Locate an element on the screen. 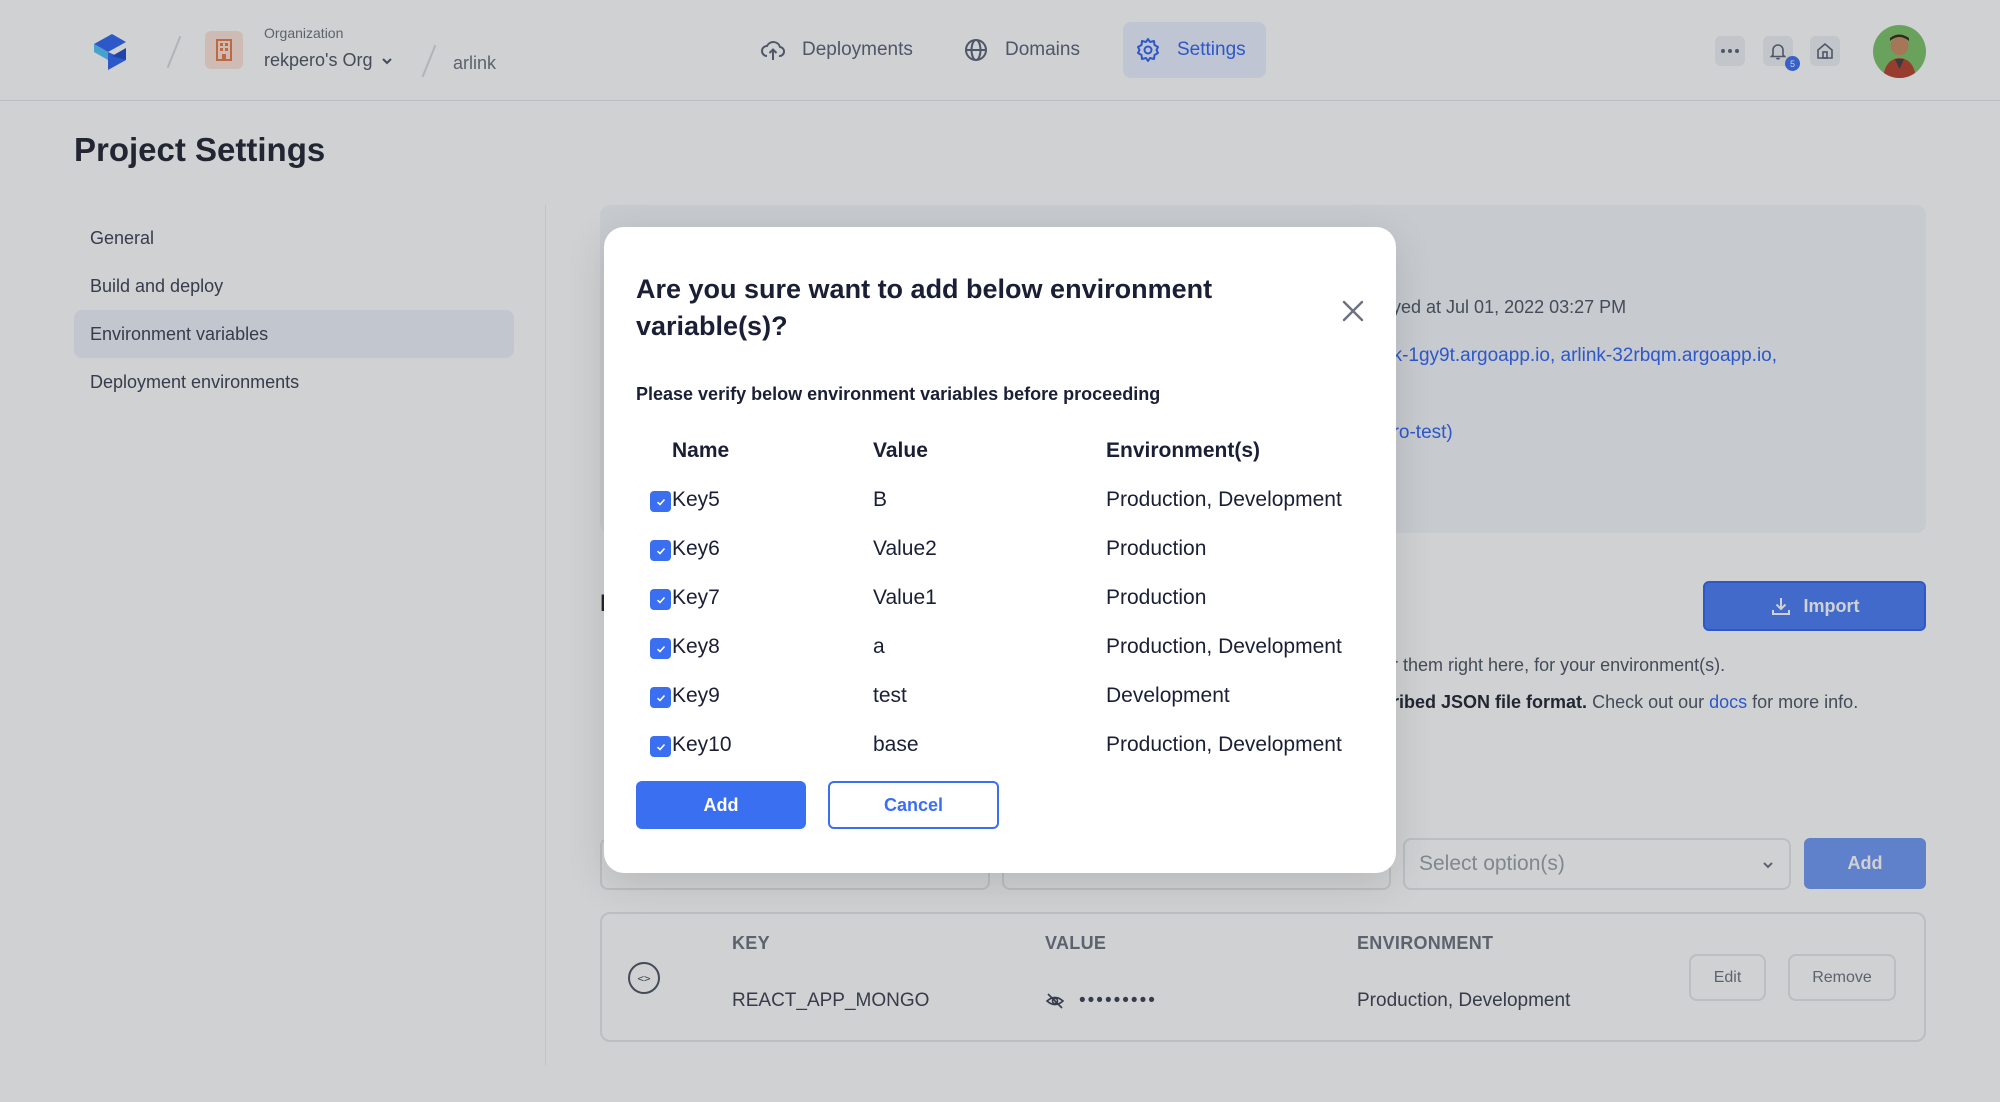 The image size is (2000, 1102). column-header-value: Value is located at coordinates (900, 450).